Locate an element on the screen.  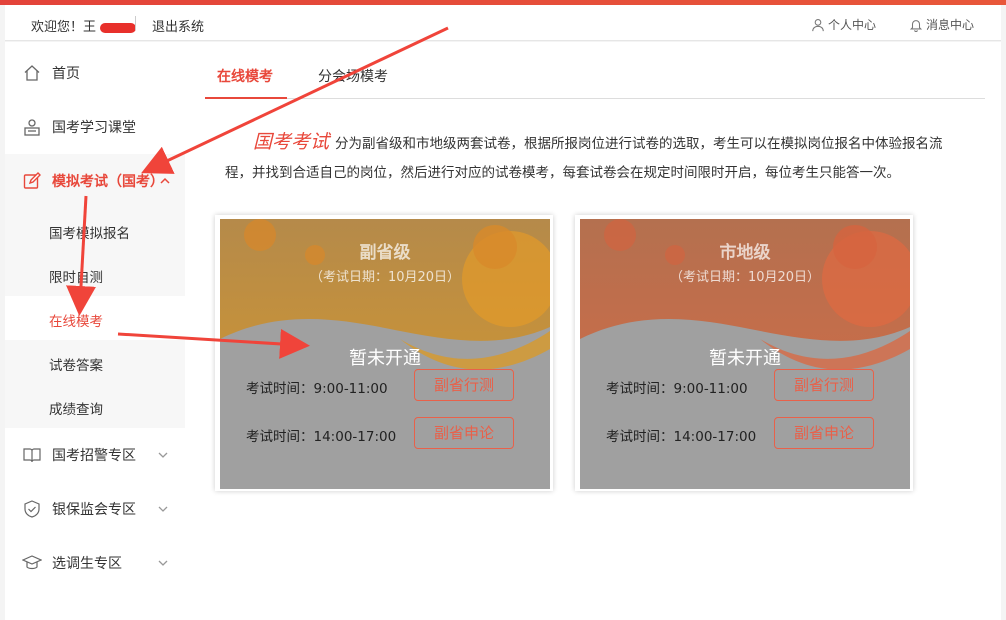
welcome-text: 欢迎您！王 is located at coordinates (84, 25).